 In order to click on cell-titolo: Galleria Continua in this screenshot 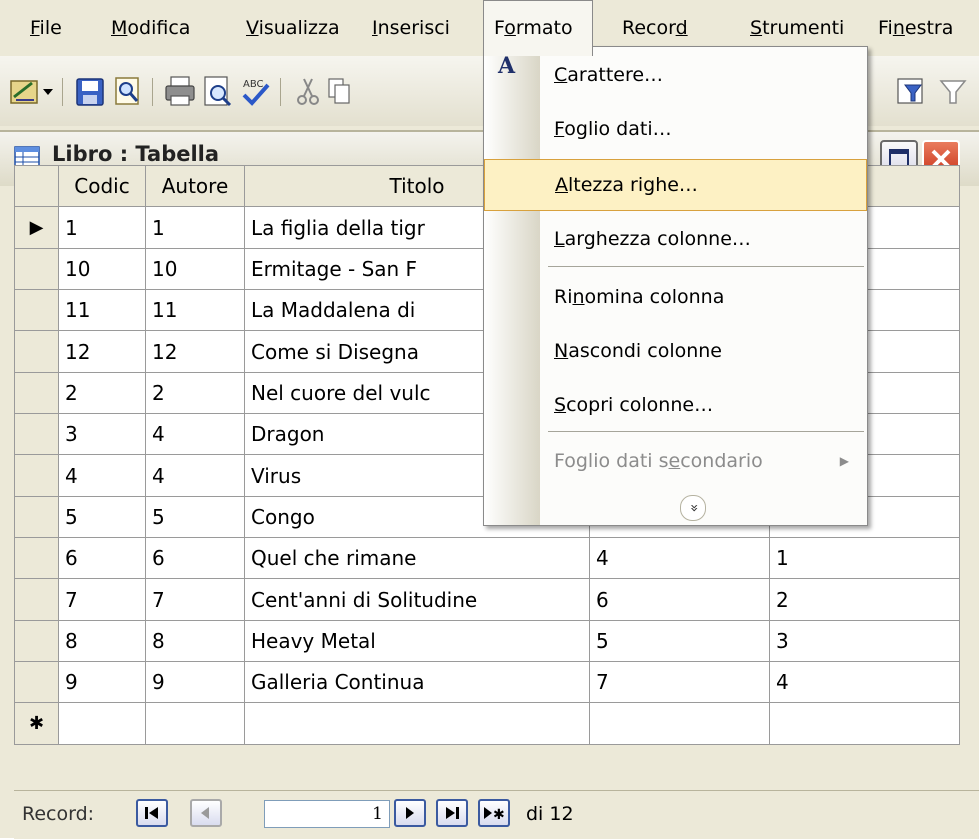, I will do `click(417, 682)`.